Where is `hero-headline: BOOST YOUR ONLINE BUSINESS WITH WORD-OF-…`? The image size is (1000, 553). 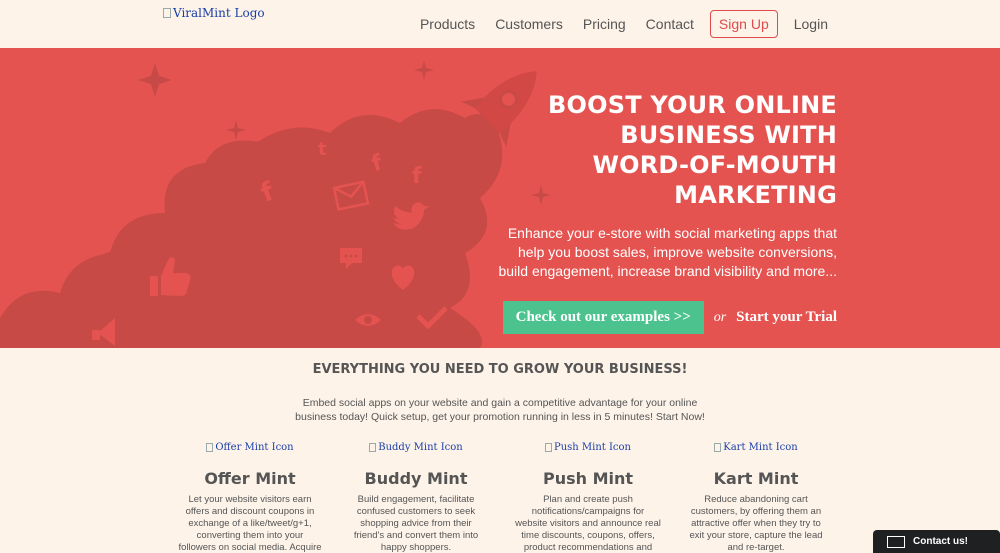
hero-headline: BOOST YOUR ONLINE BUSINESS WITH WORD-OF-… is located at coordinates (627, 150).